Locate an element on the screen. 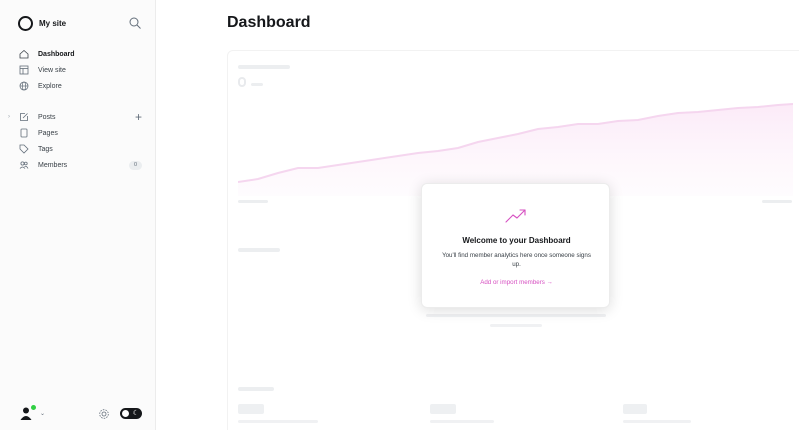  sidebar-item-label: Explore is located at coordinates (50, 86).